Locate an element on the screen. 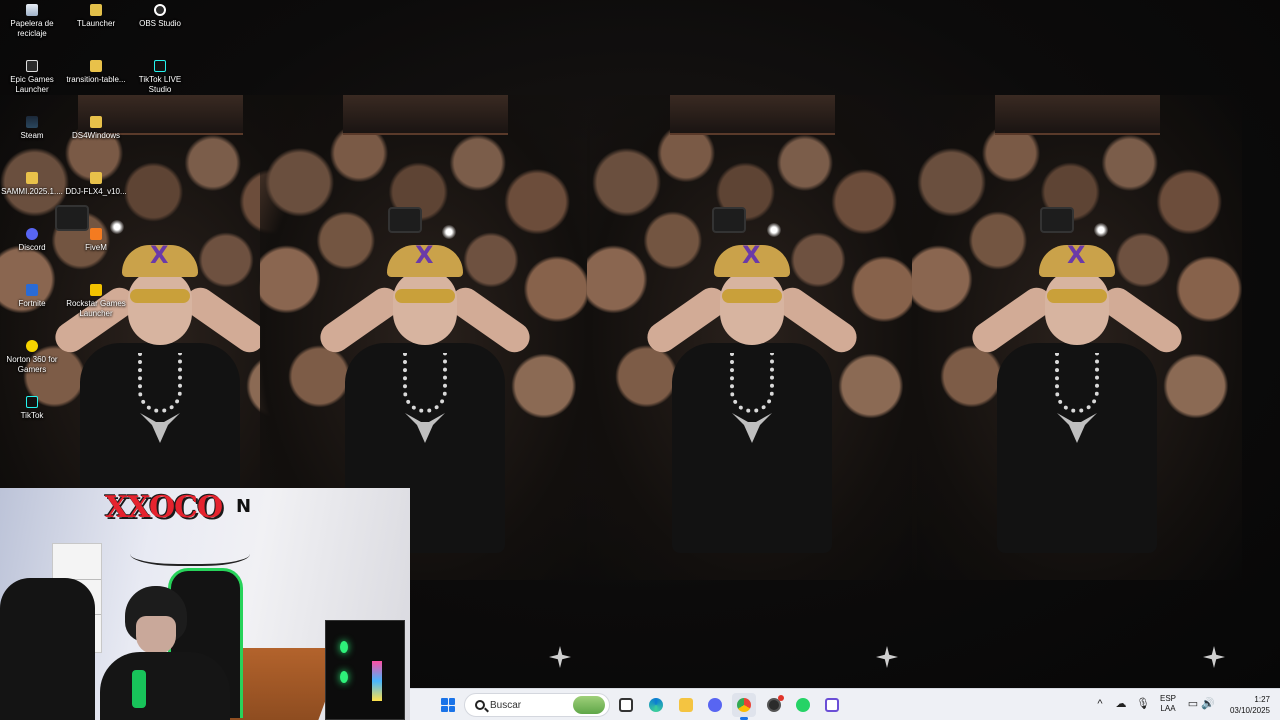  desktop-icon-fortnite: Fortnite is located at coordinates (32, 296).